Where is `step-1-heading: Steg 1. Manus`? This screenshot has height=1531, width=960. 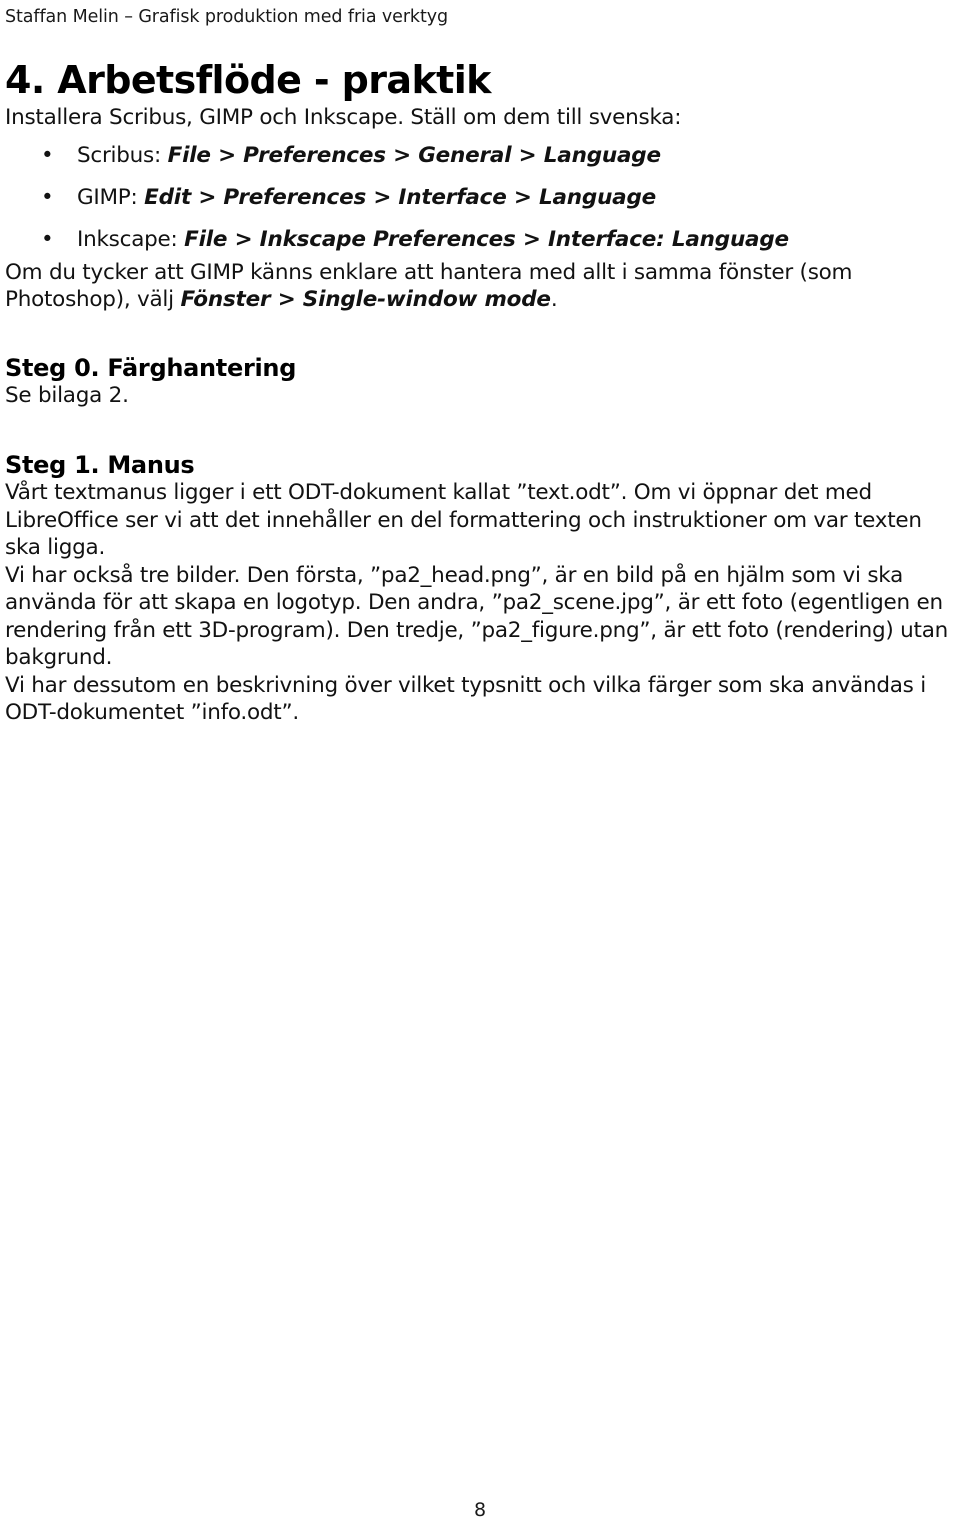 step-1-heading: Steg 1. Manus is located at coordinates (100, 465).